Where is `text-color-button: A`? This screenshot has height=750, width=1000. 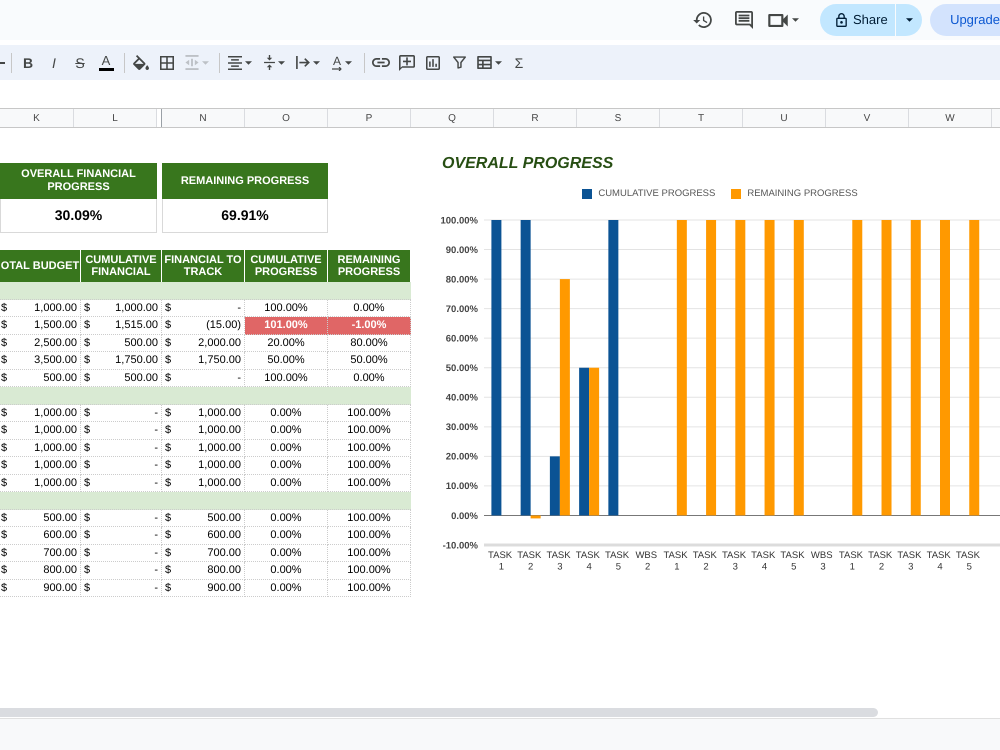 text-color-button: A is located at coordinates (106, 62).